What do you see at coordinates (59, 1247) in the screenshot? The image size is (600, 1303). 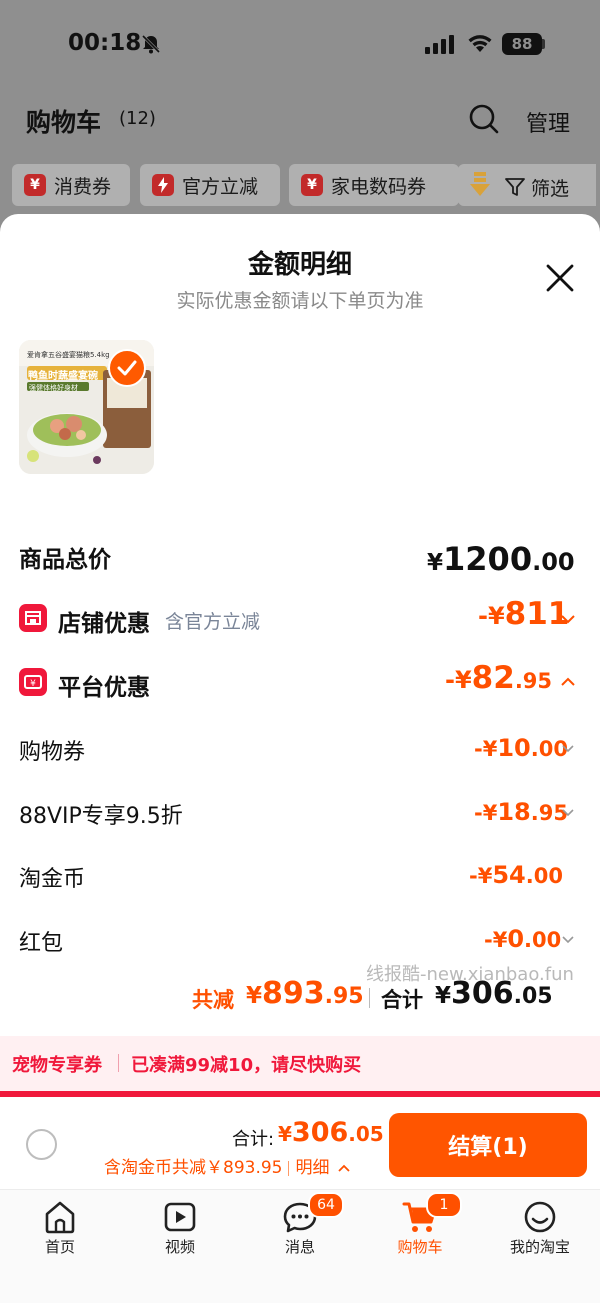 I see `tab-label: 首页` at bounding box center [59, 1247].